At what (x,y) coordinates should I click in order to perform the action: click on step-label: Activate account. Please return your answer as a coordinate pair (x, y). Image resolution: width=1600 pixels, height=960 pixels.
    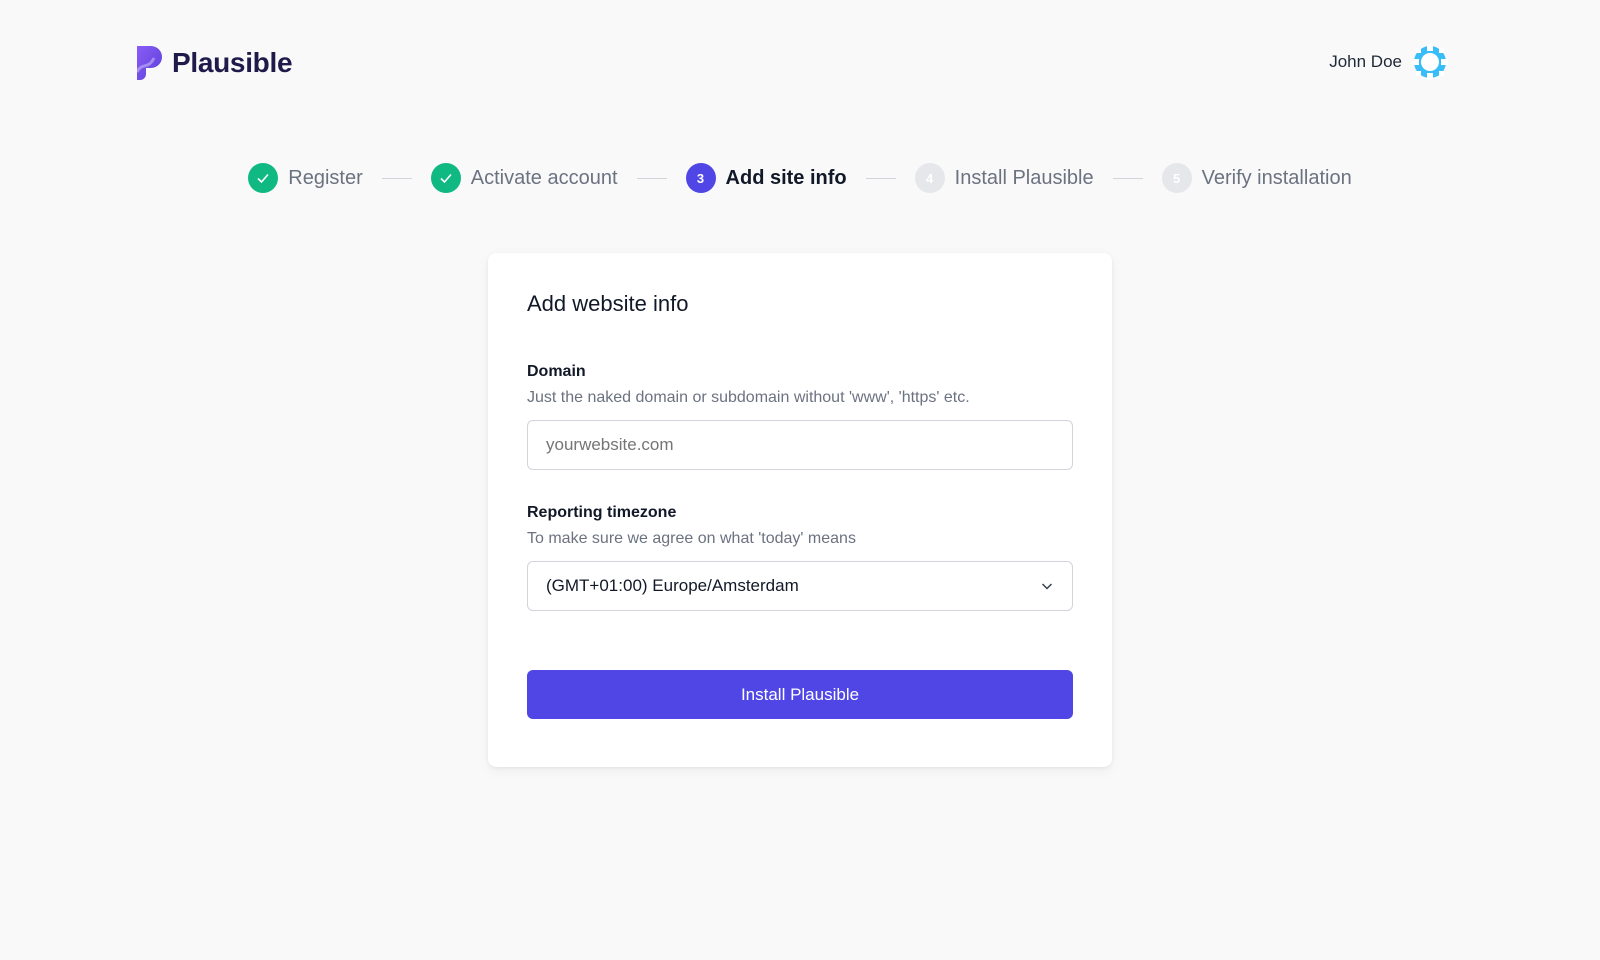
    Looking at the image, I should click on (544, 177).